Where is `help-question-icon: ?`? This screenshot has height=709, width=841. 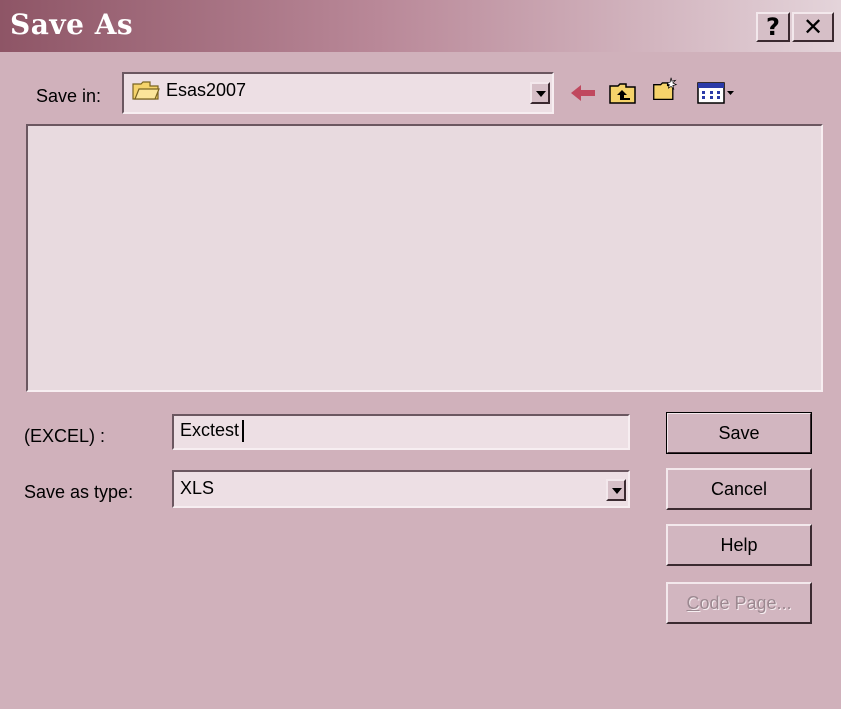 help-question-icon: ? is located at coordinates (773, 27).